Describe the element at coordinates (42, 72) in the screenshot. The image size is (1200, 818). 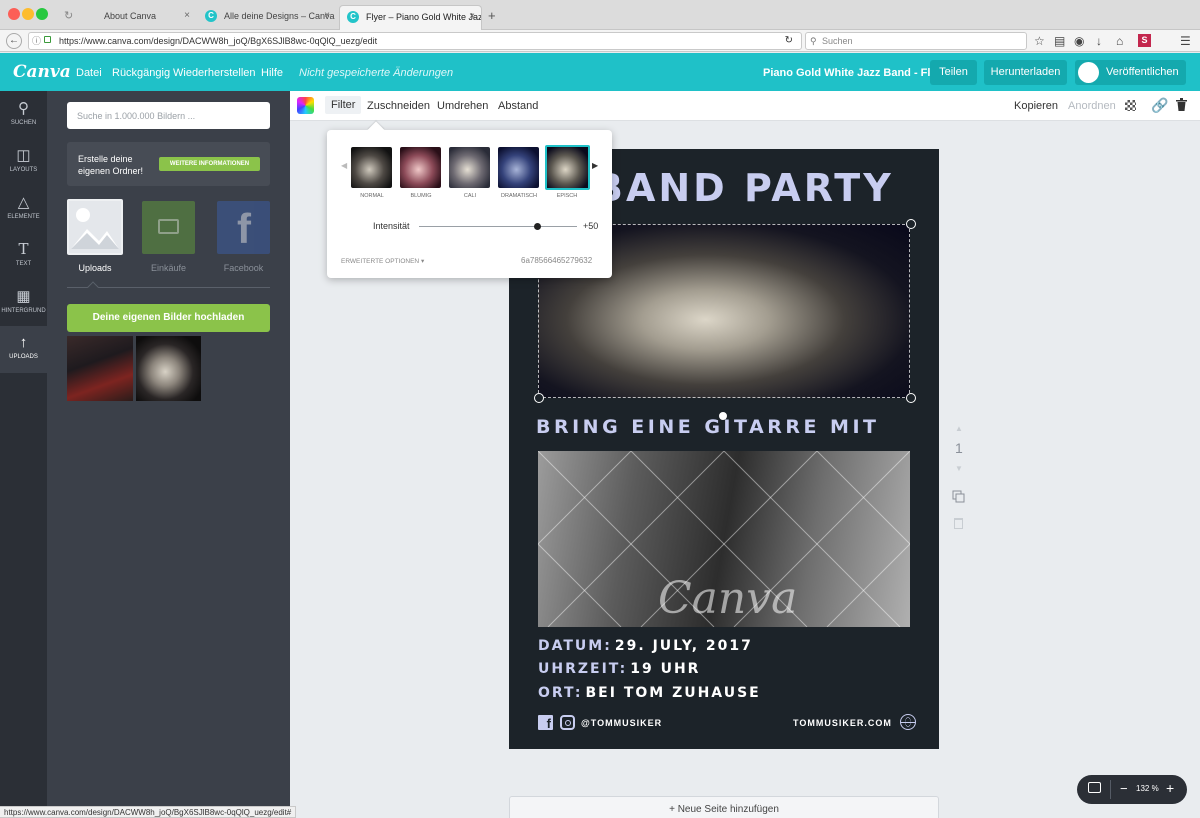
I see `canva-logo: Canva` at that location.